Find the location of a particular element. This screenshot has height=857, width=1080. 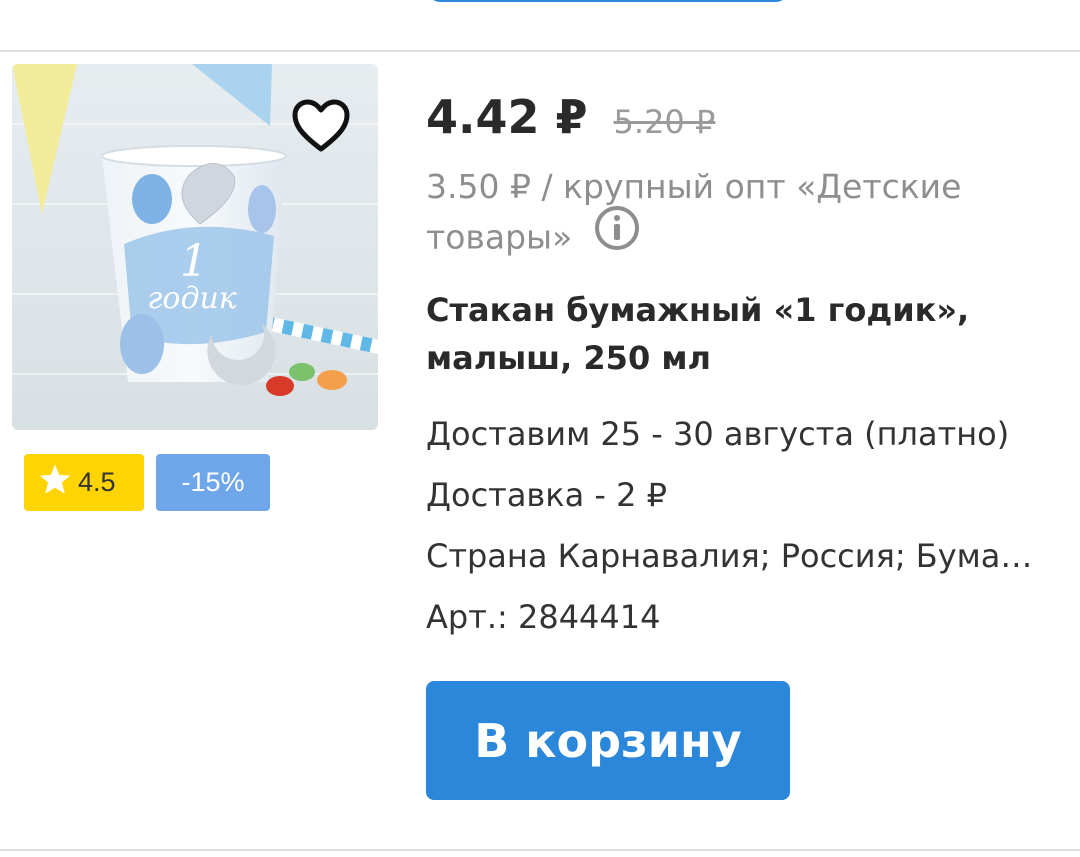

previous-item-button-edge is located at coordinates (608, 1).